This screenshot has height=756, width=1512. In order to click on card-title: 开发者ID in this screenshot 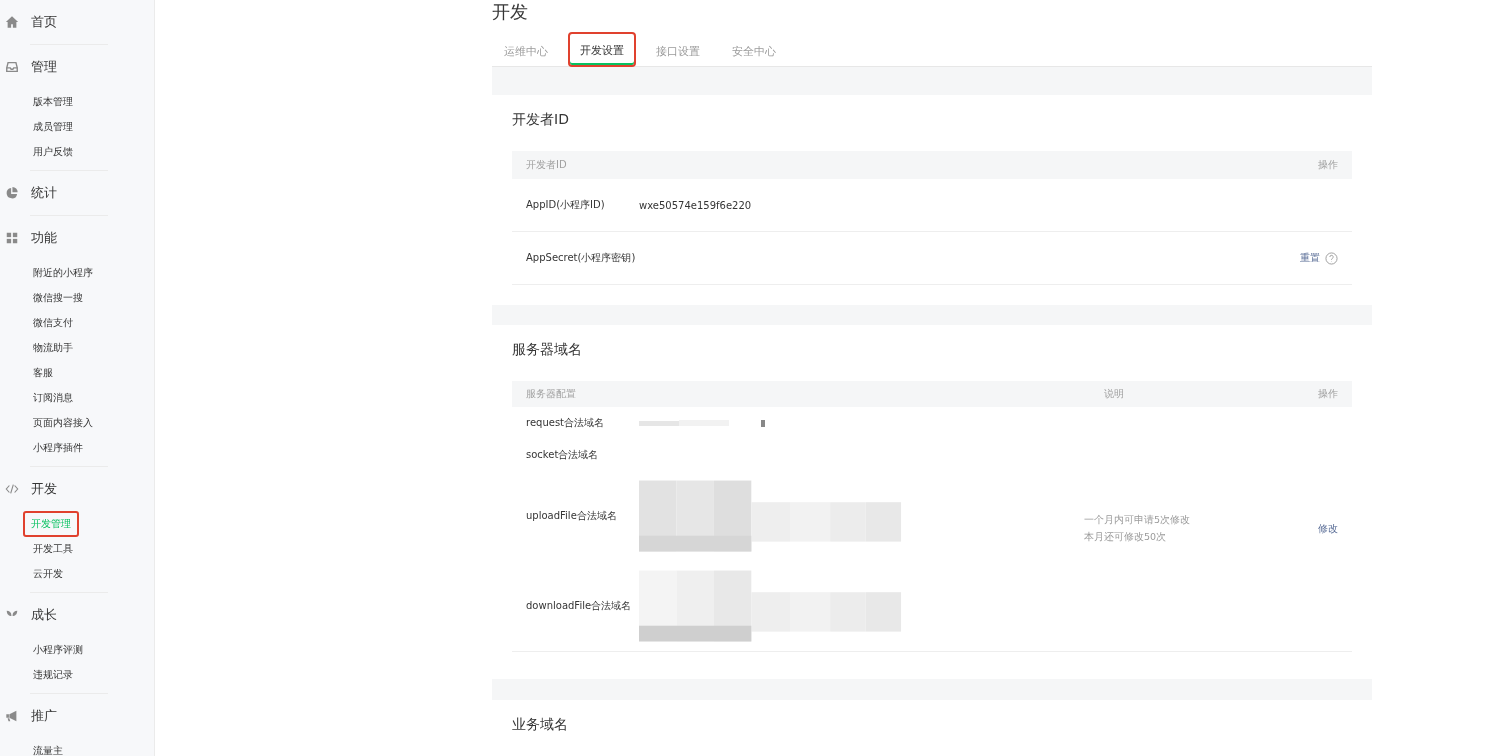, I will do `click(541, 119)`.